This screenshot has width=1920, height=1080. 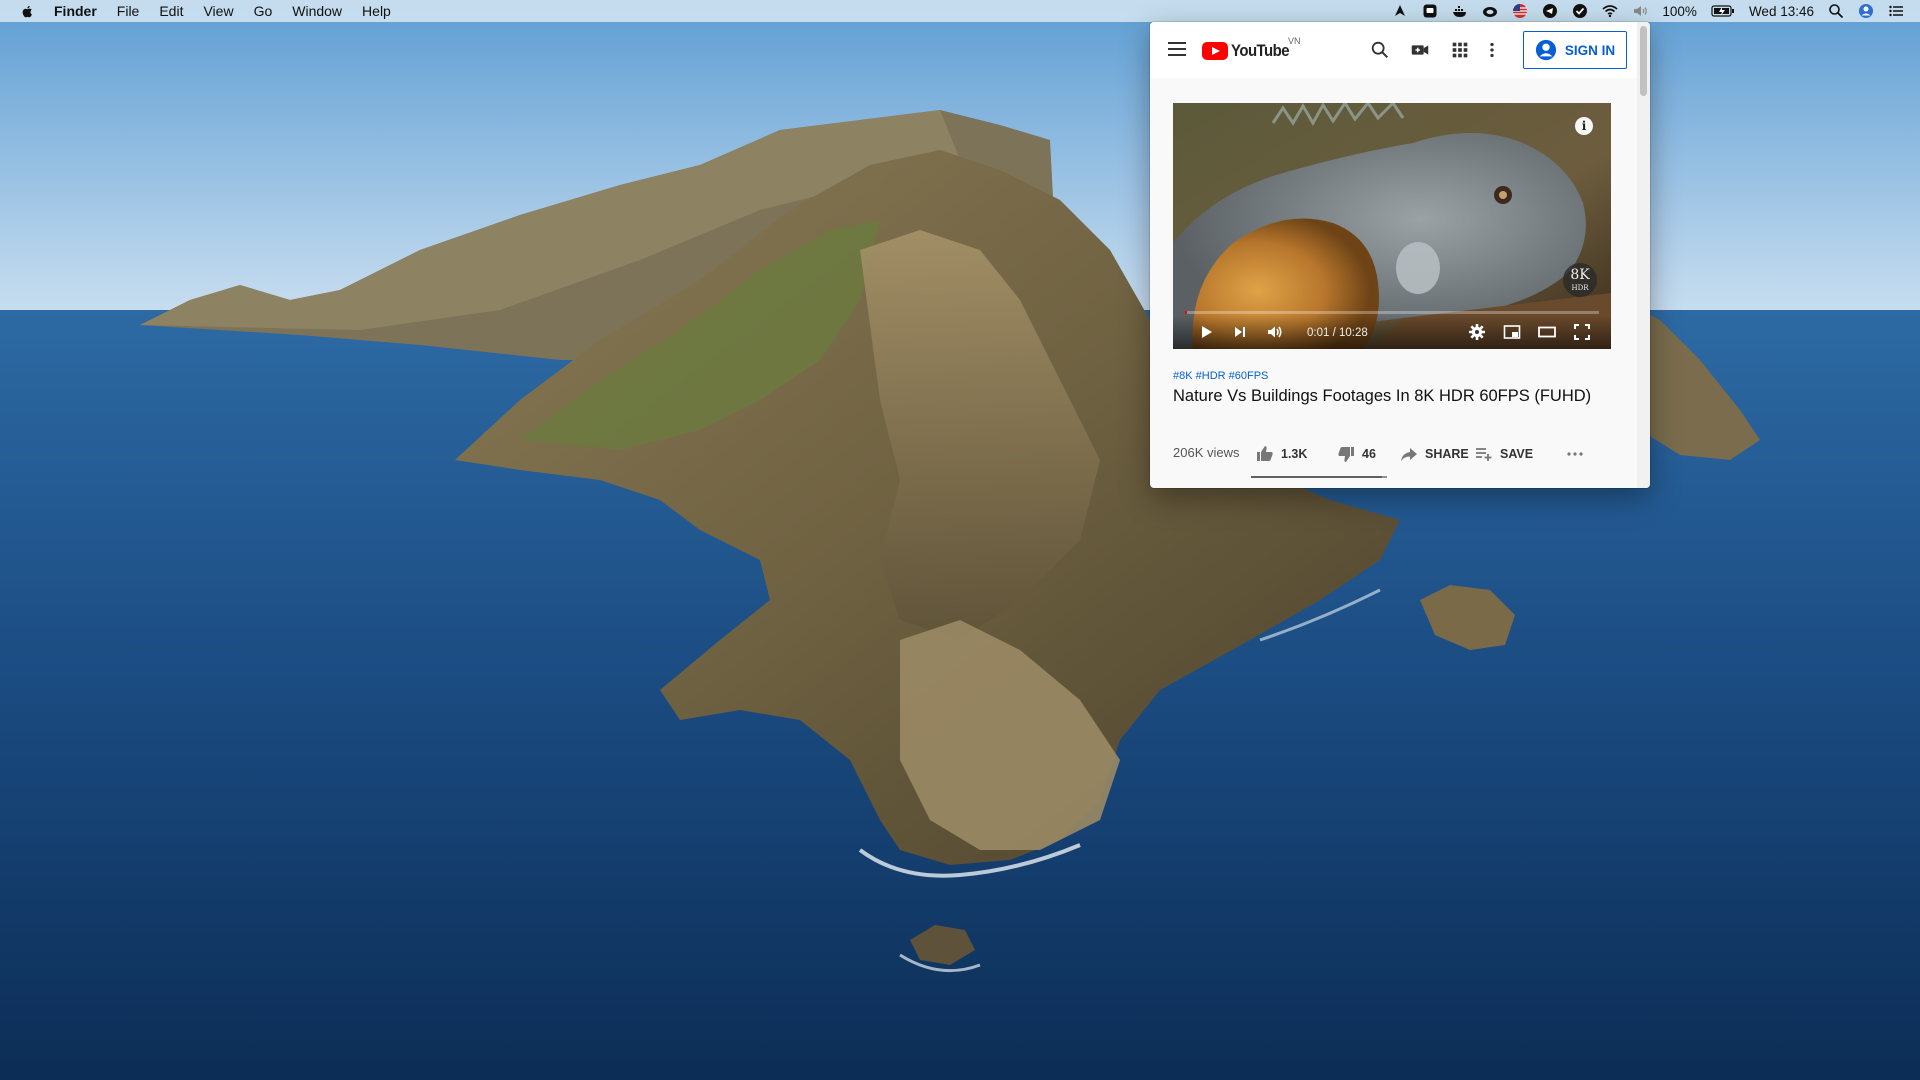 What do you see at coordinates (1723, 11) in the screenshot?
I see `battery-icon` at bounding box center [1723, 11].